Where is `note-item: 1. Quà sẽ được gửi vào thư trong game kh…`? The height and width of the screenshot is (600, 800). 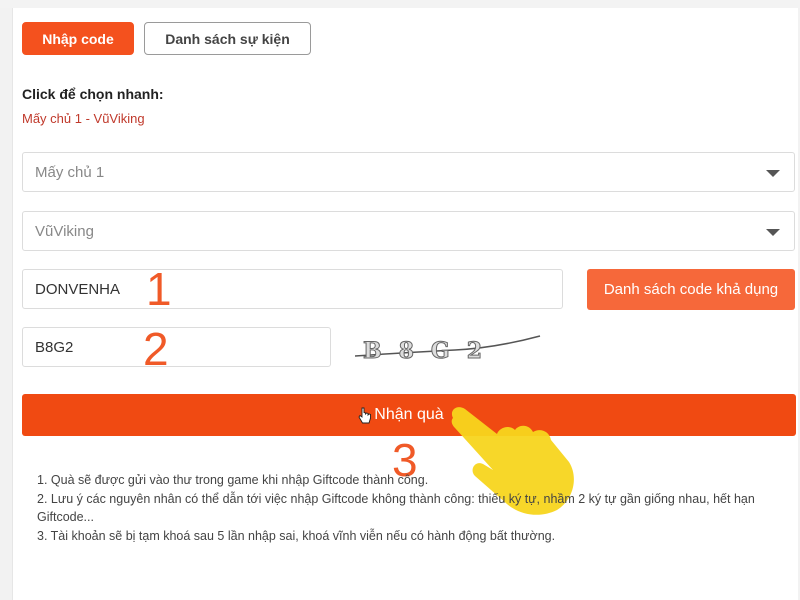 note-item: 1. Quà sẽ được gửi vào thư trong game kh… is located at coordinates (233, 480).